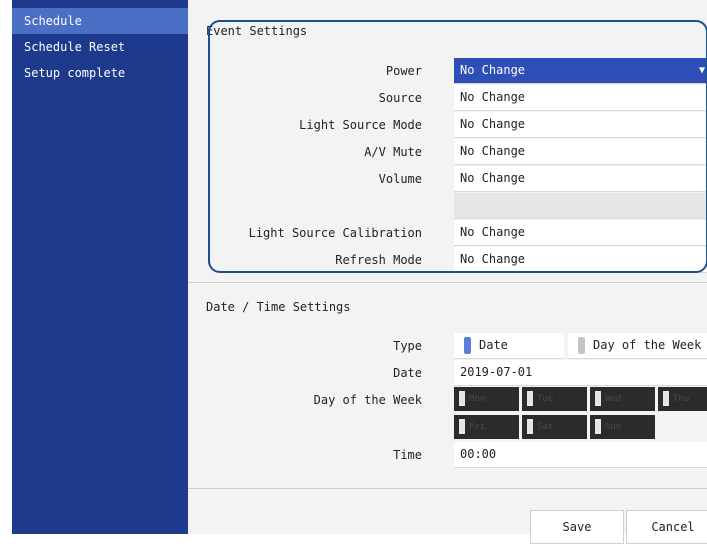 The width and height of the screenshot is (707, 544). I want to click on source-row: Source No Change, so click(457, 98).